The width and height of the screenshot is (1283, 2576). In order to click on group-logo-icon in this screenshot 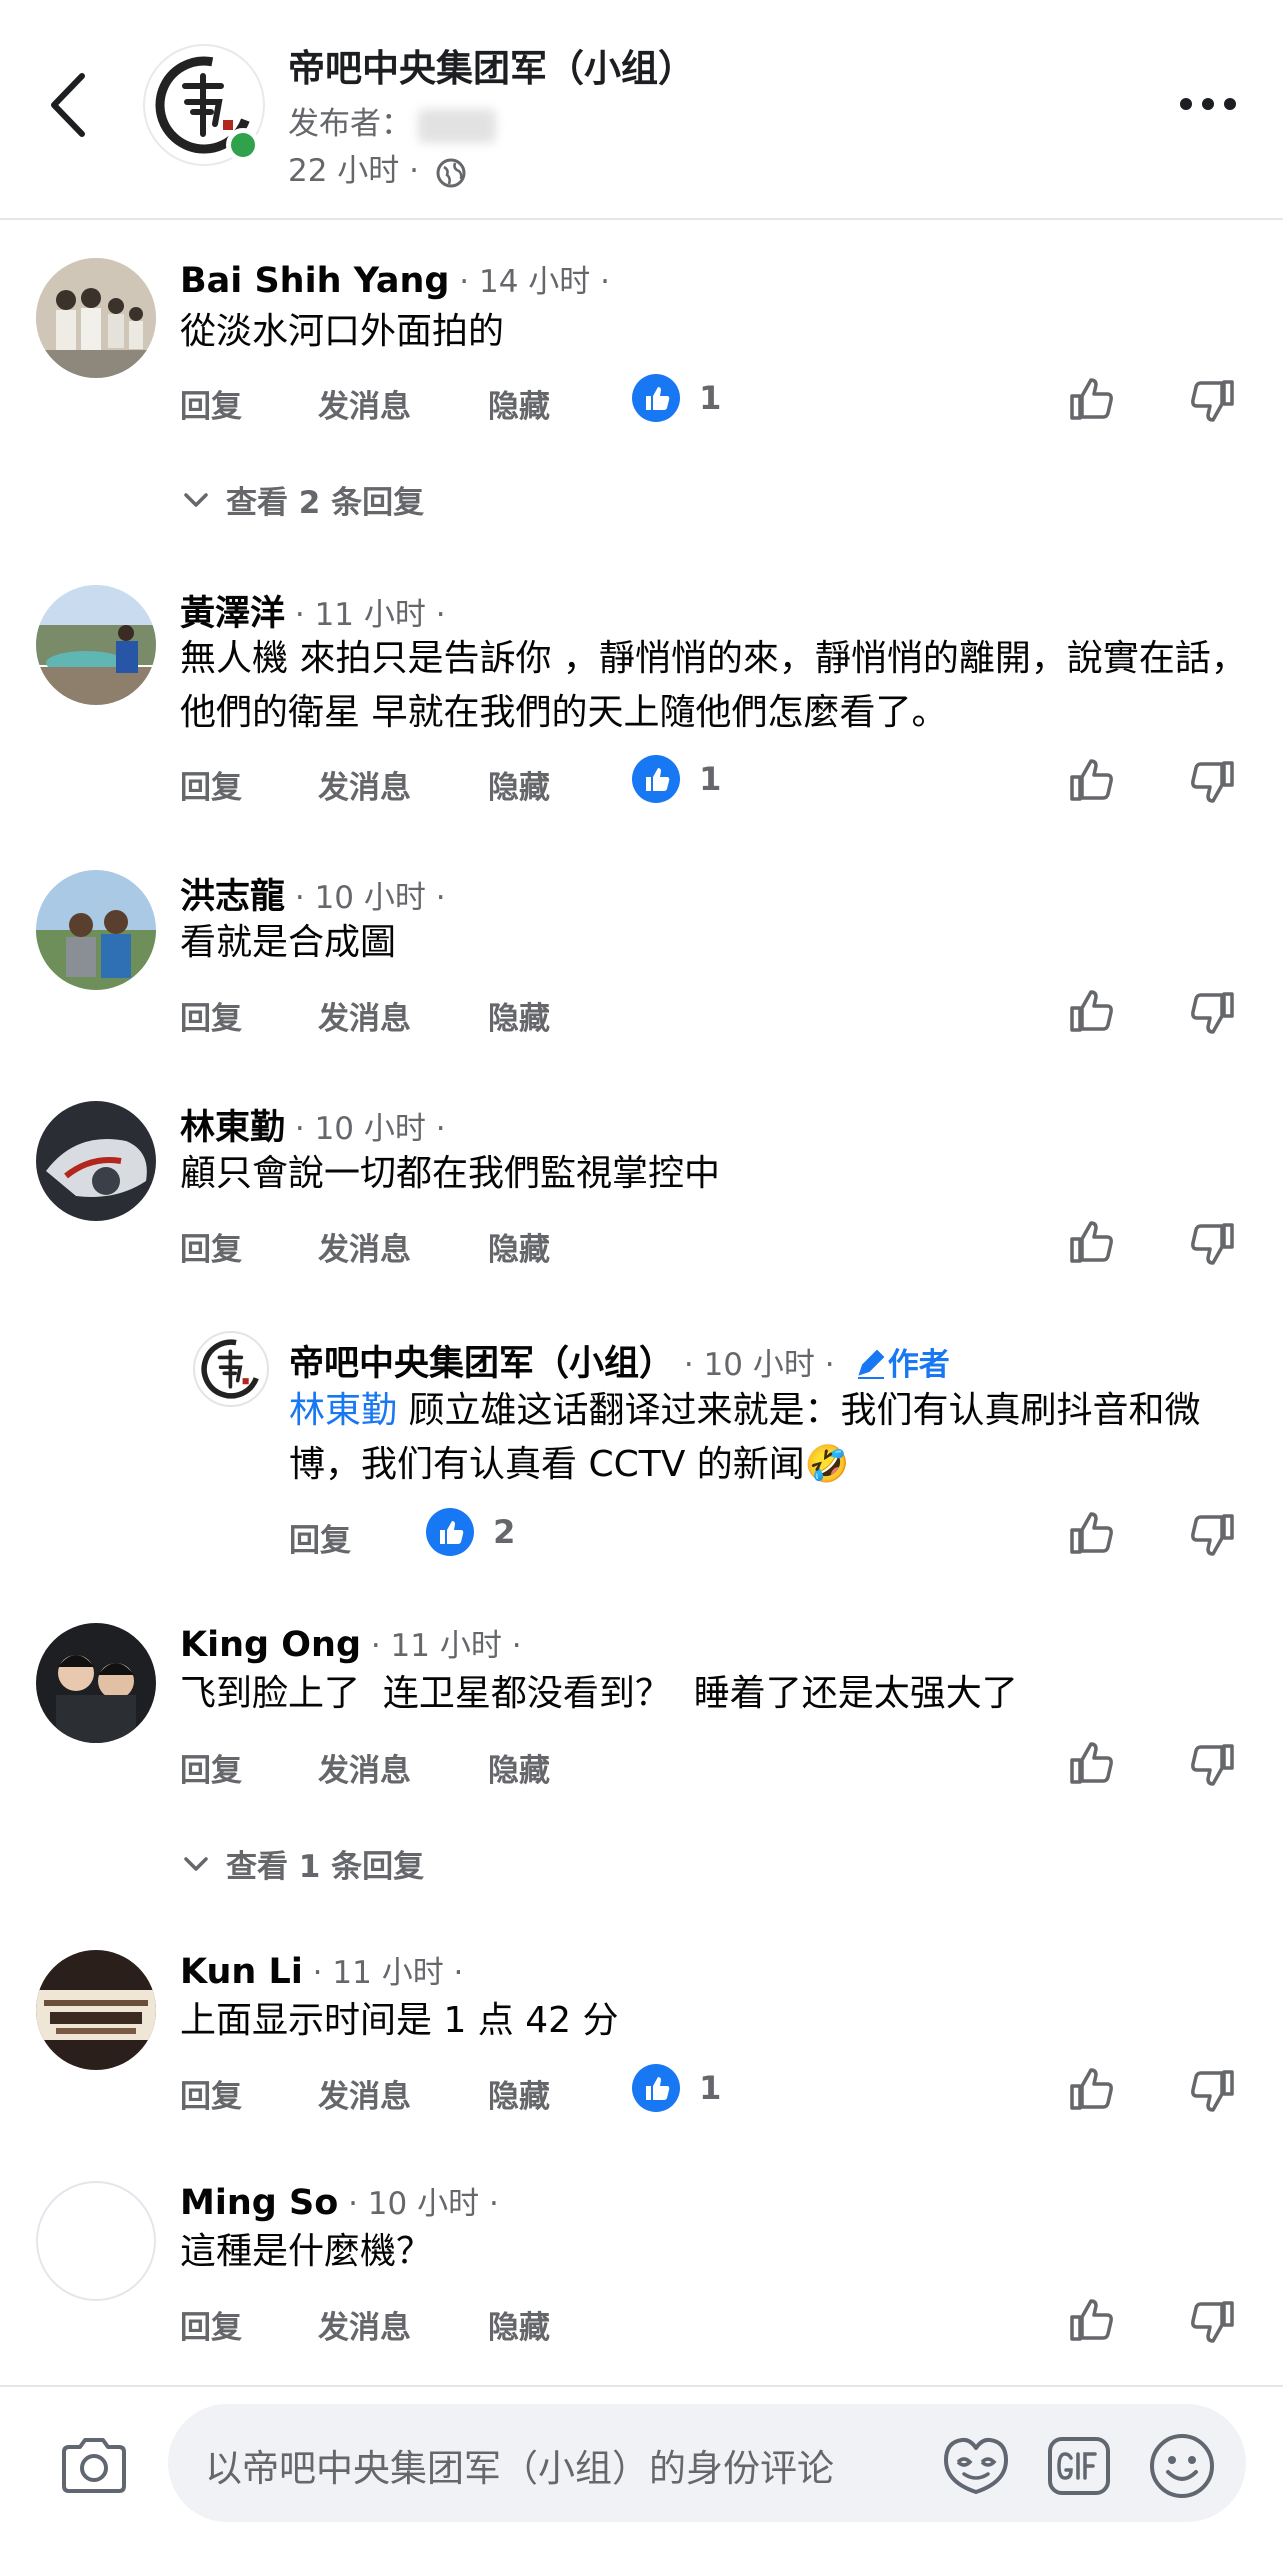, I will do `click(231, 1369)`.